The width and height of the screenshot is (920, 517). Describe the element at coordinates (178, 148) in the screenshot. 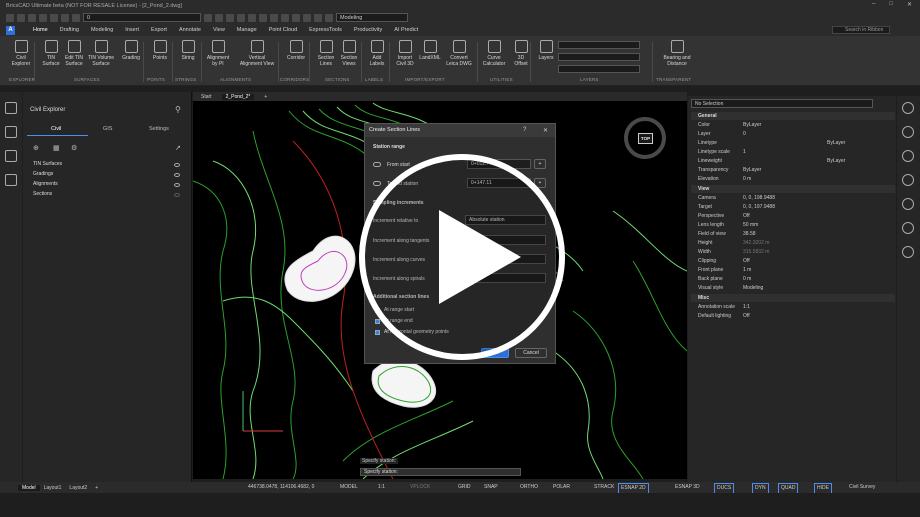

I see `select-icon: ↗` at that location.